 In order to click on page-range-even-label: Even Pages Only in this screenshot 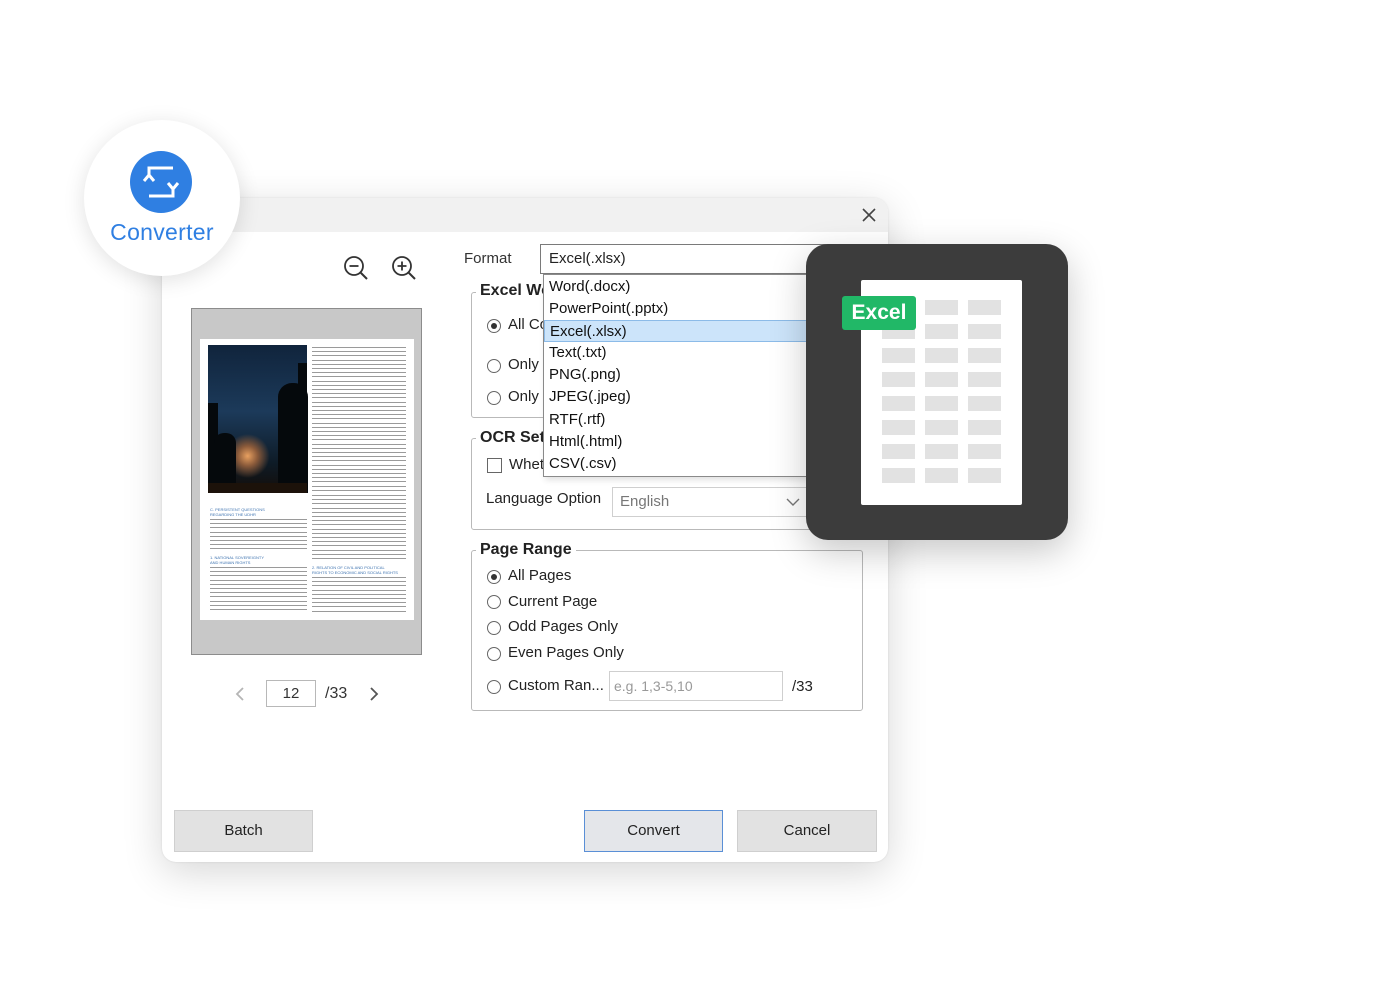, I will do `click(566, 652)`.